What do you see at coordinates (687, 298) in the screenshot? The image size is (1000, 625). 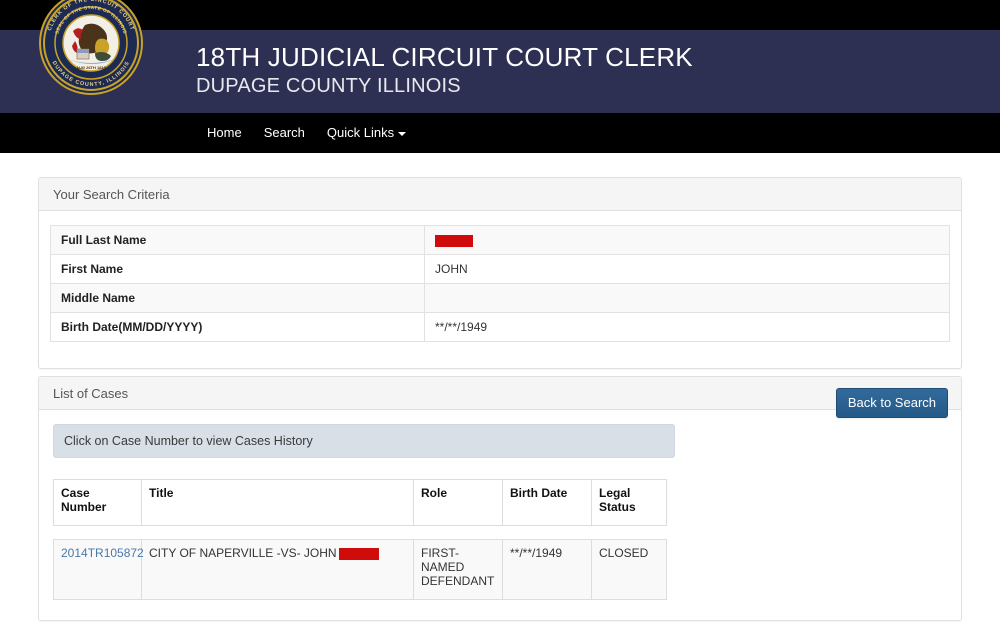 I see `criteria-value-middle-name` at bounding box center [687, 298].